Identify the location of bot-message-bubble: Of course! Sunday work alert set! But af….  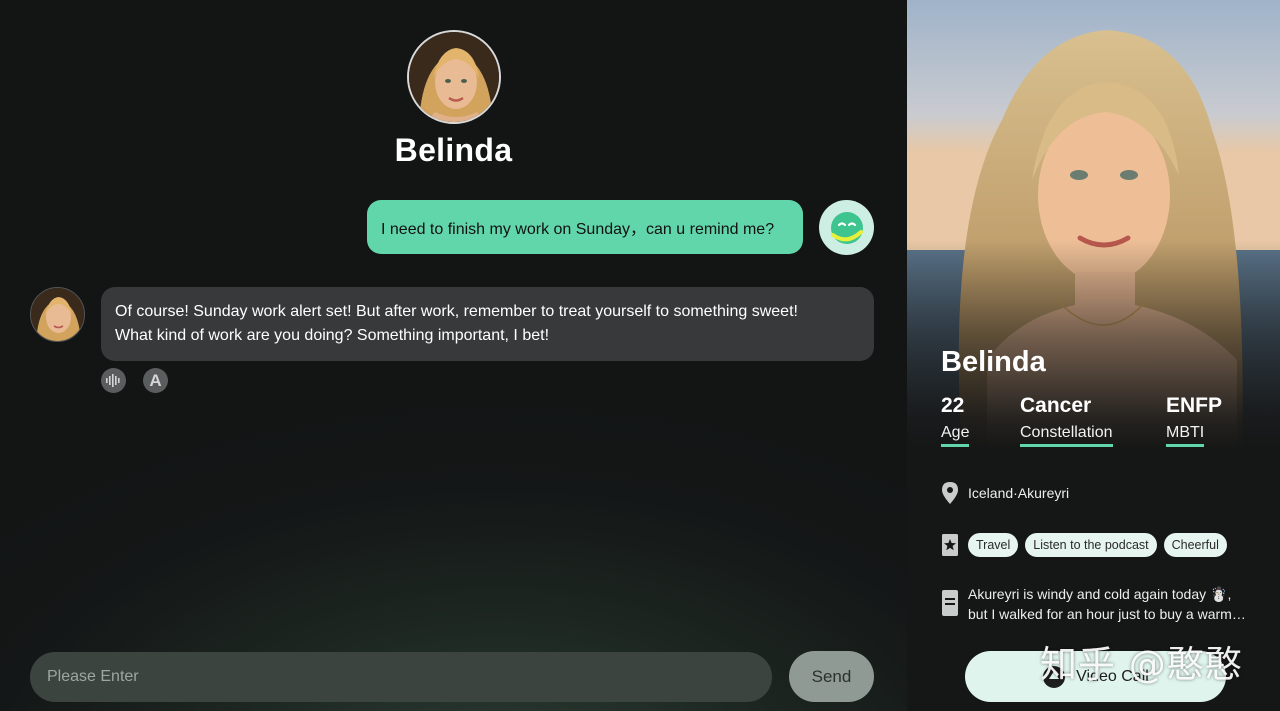
(487, 324).